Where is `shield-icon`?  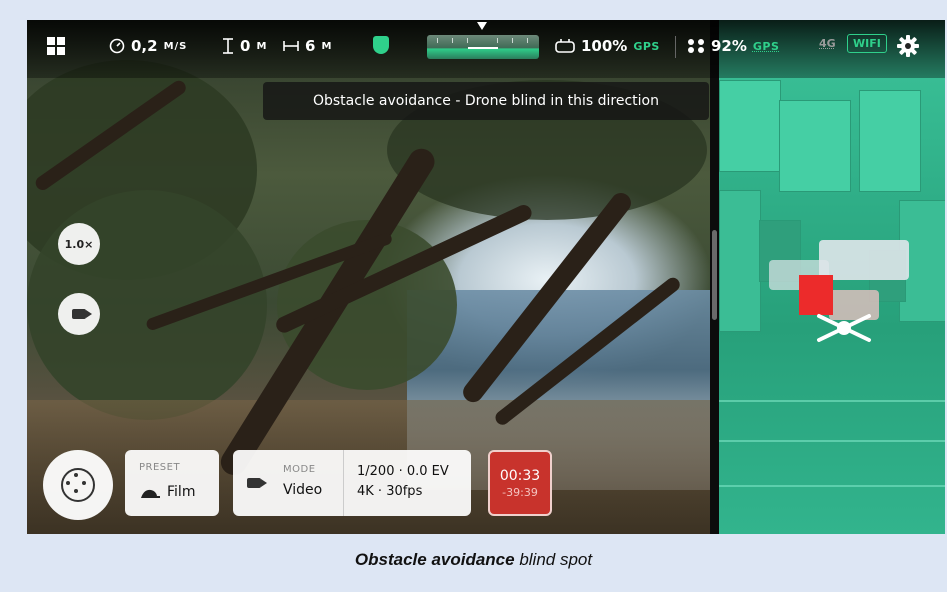
shield-icon is located at coordinates (381, 45).